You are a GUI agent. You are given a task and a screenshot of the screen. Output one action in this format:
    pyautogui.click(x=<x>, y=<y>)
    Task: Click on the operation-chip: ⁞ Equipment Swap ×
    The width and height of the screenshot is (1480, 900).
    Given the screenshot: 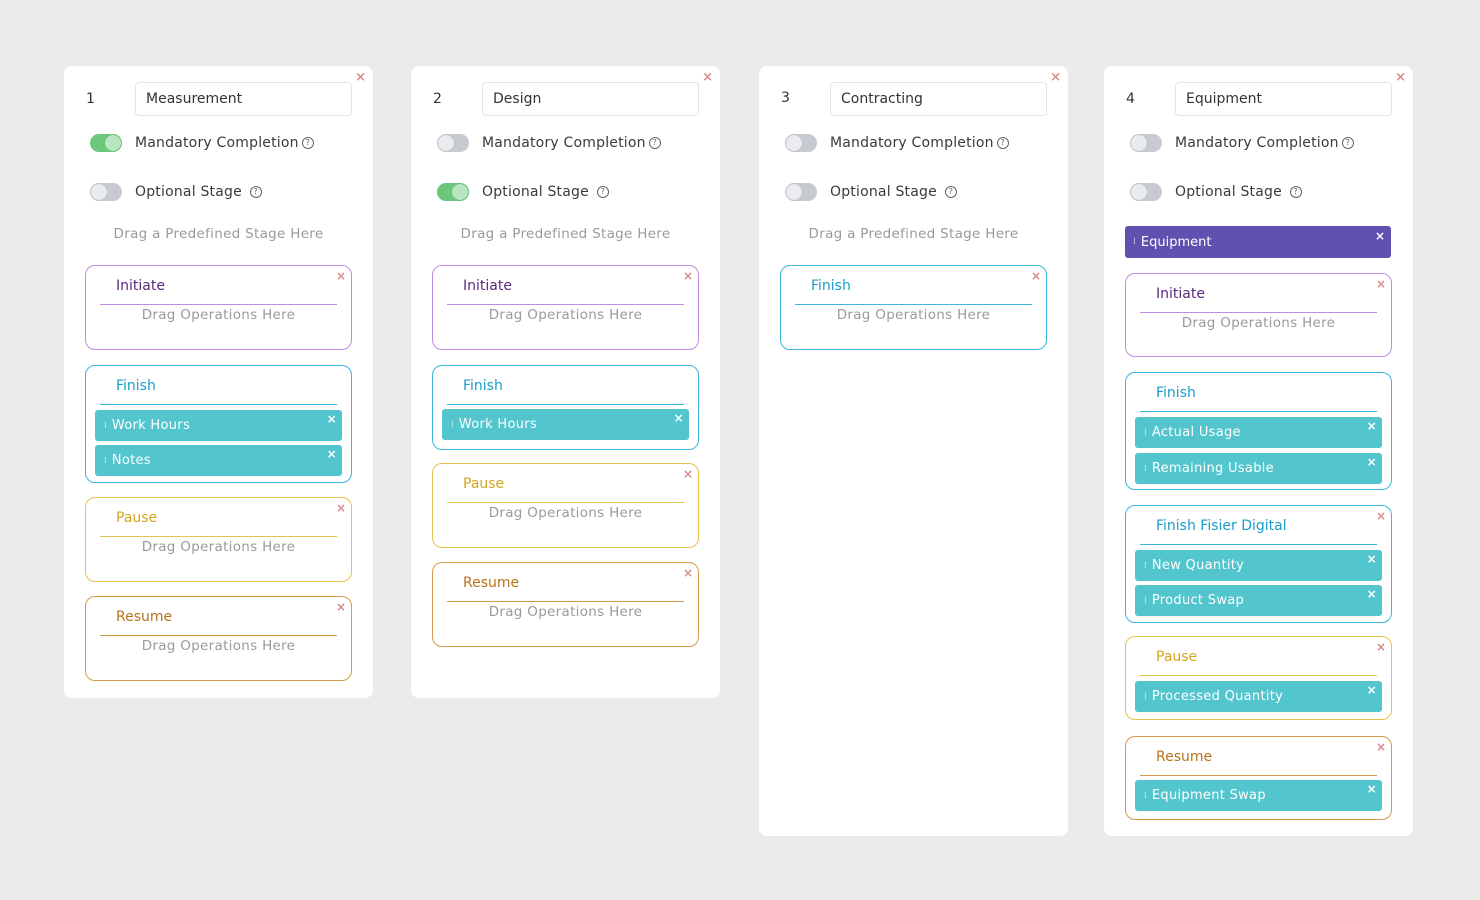 What is the action you would take?
    pyautogui.click(x=1258, y=795)
    